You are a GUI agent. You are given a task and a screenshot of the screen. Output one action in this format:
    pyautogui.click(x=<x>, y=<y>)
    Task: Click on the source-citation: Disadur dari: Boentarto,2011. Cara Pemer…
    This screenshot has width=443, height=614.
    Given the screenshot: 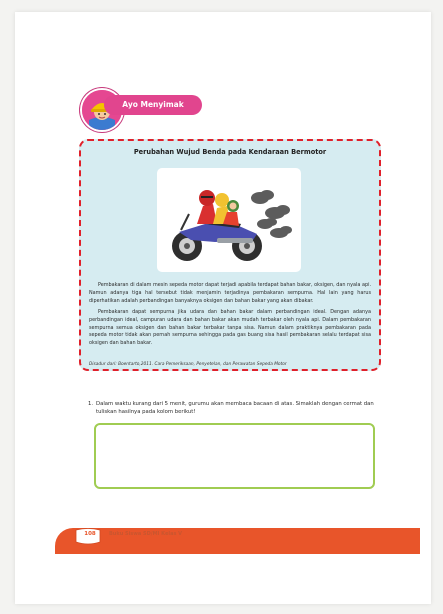 What is the action you would take?
    pyautogui.click(x=188, y=364)
    